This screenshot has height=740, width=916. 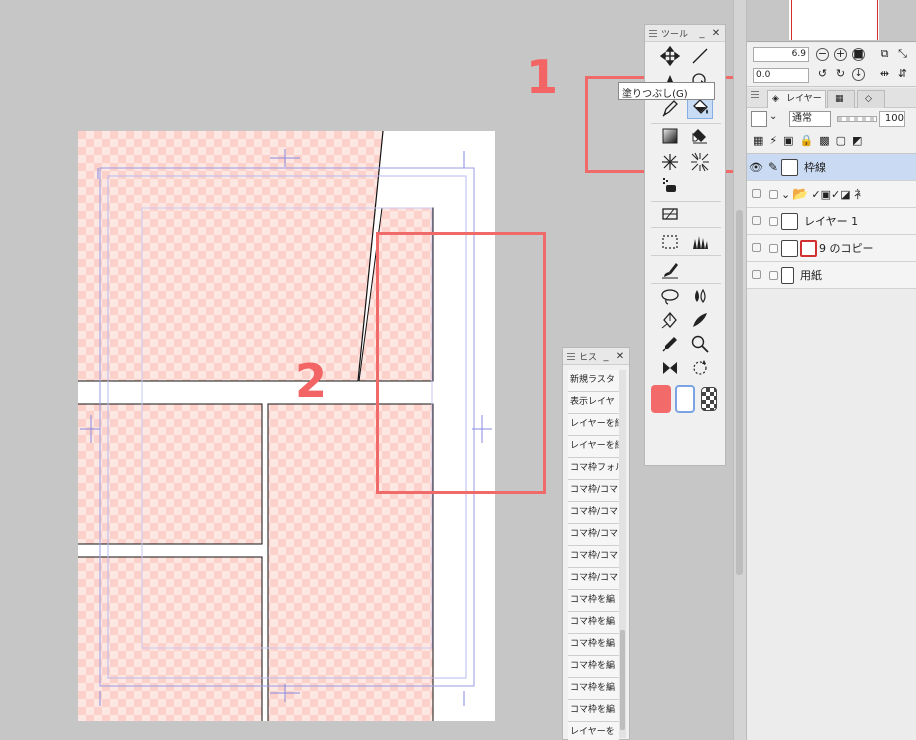 What do you see at coordinates (902, 74) in the screenshot?
I see `flip-vertical-icon: ⇵` at bounding box center [902, 74].